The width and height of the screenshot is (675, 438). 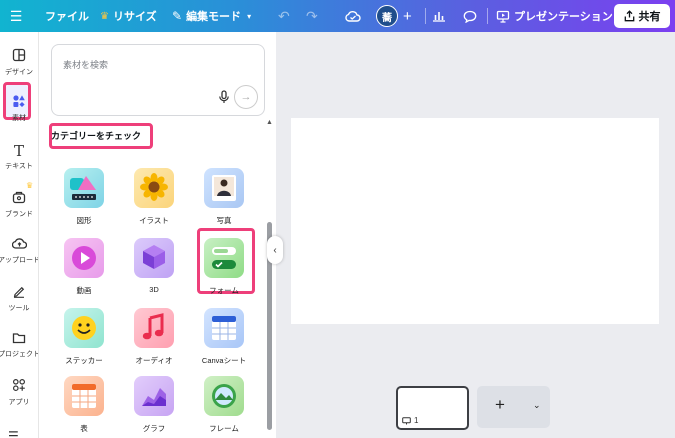 I want to click on folder-icon, so click(x=19, y=339).